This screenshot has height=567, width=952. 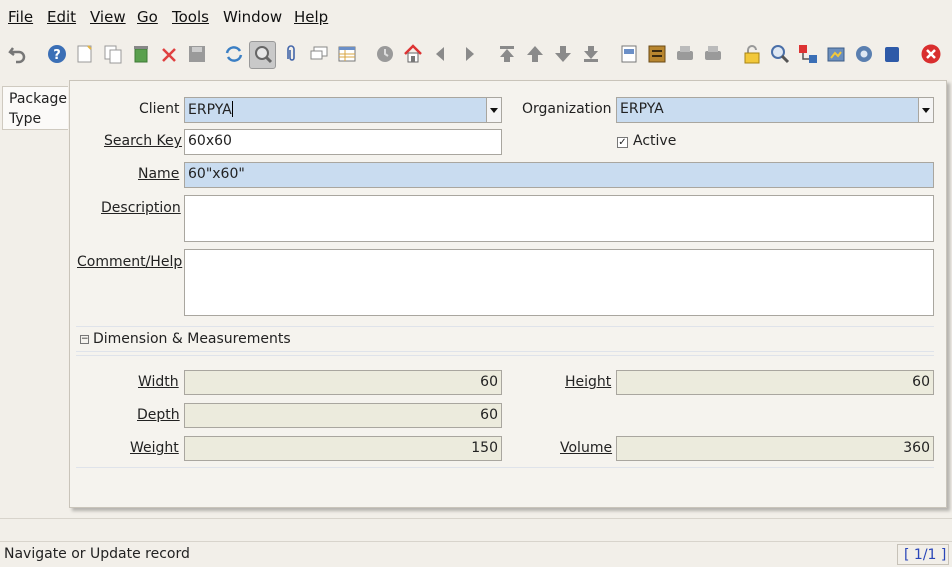 What do you see at coordinates (319, 54) in the screenshot?
I see `chat-icon` at bounding box center [319, 54].